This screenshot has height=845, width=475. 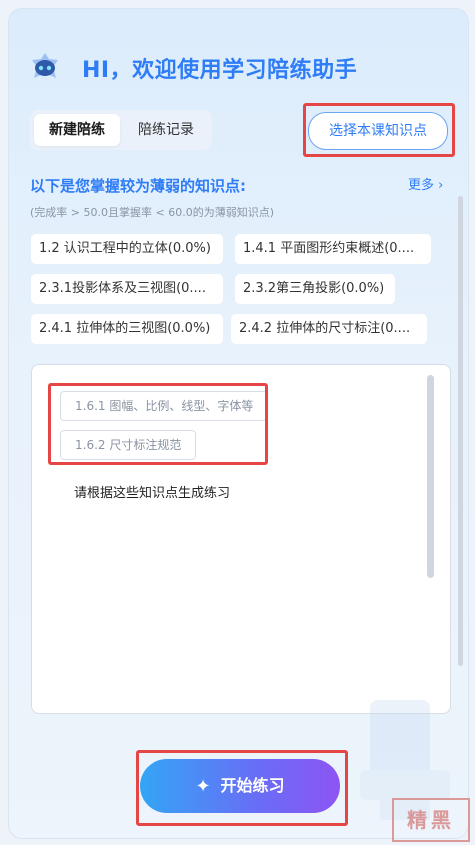 What do you see at coordinates (460, 431) in the screenshot?
I see `panel-scrollbar` at bounding box center [460, 431].